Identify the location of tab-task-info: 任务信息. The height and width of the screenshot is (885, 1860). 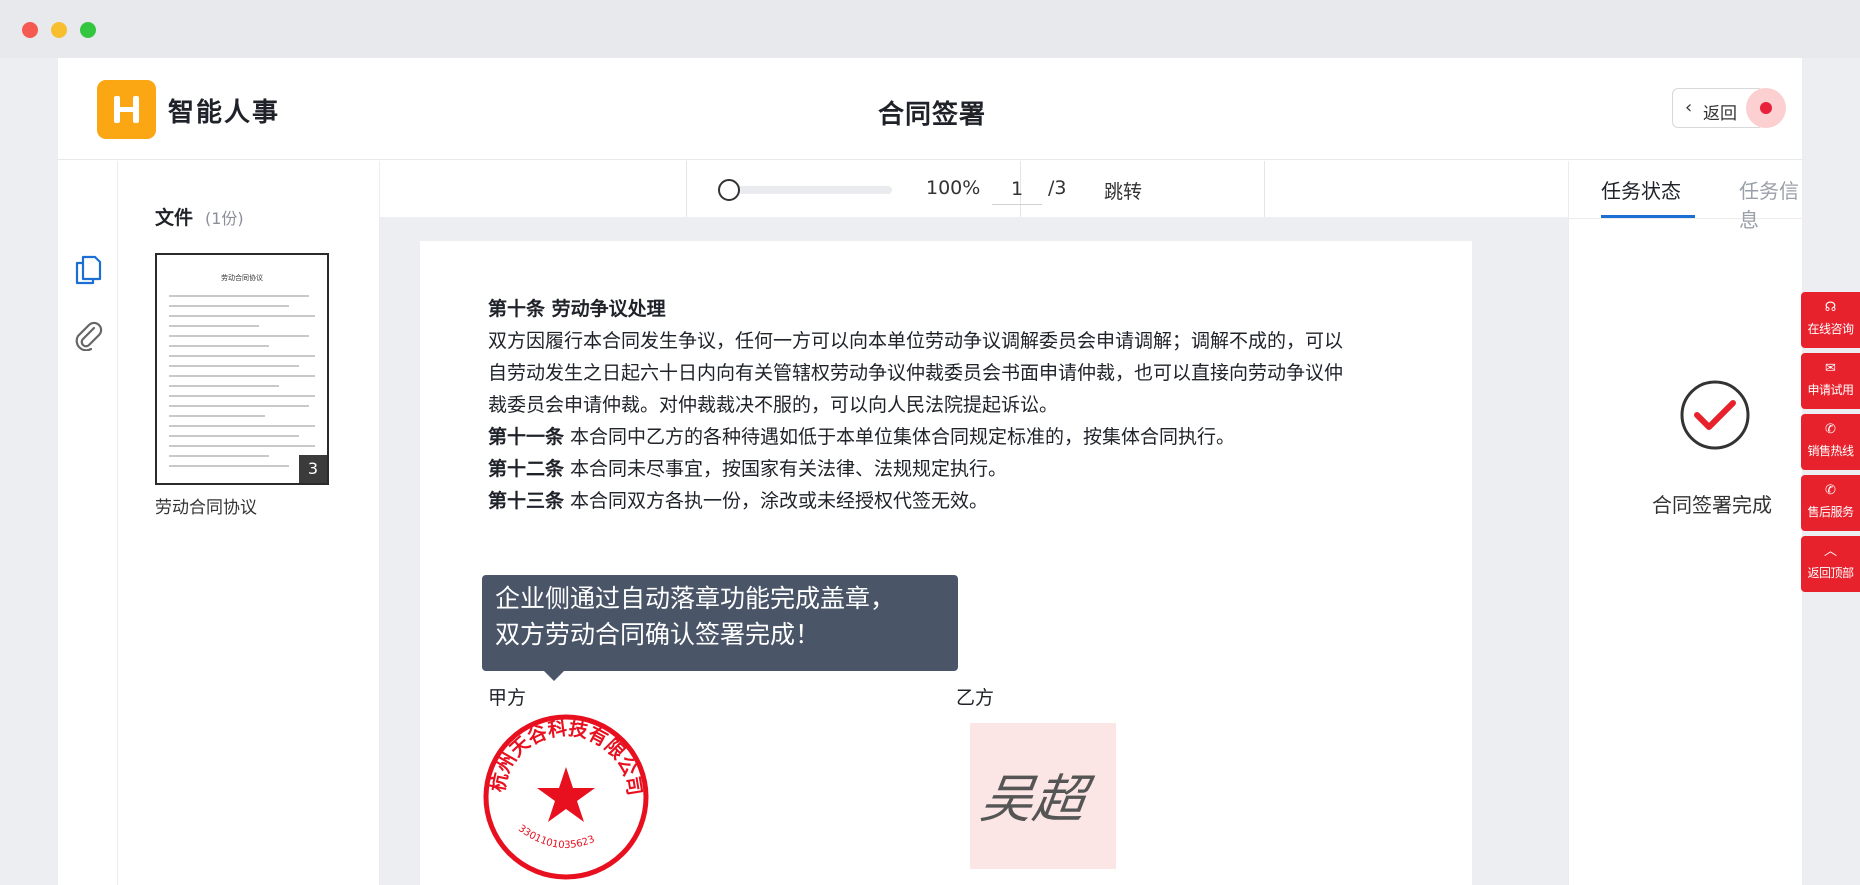
(1771, 204).